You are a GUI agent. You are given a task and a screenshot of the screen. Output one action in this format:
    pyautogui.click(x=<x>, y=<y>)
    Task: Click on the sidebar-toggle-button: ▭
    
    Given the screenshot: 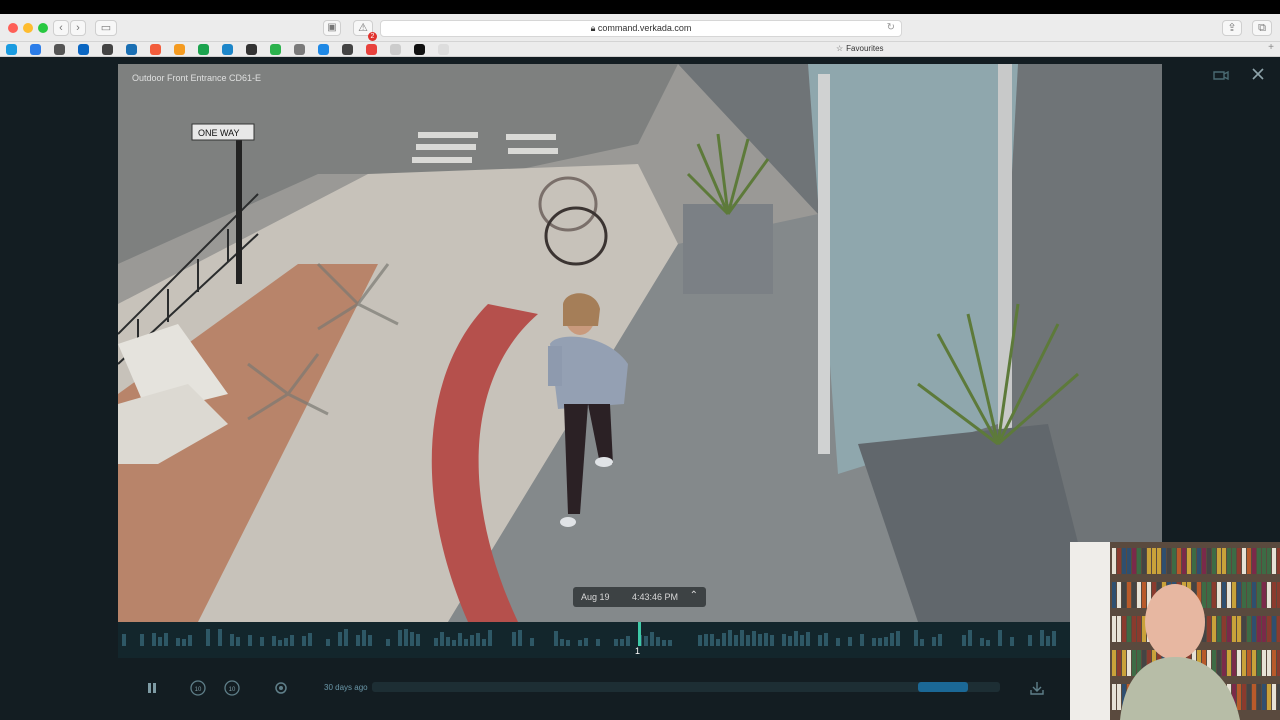 What is the action you would take?
    pyautogui.click(x=106, y=28)
    